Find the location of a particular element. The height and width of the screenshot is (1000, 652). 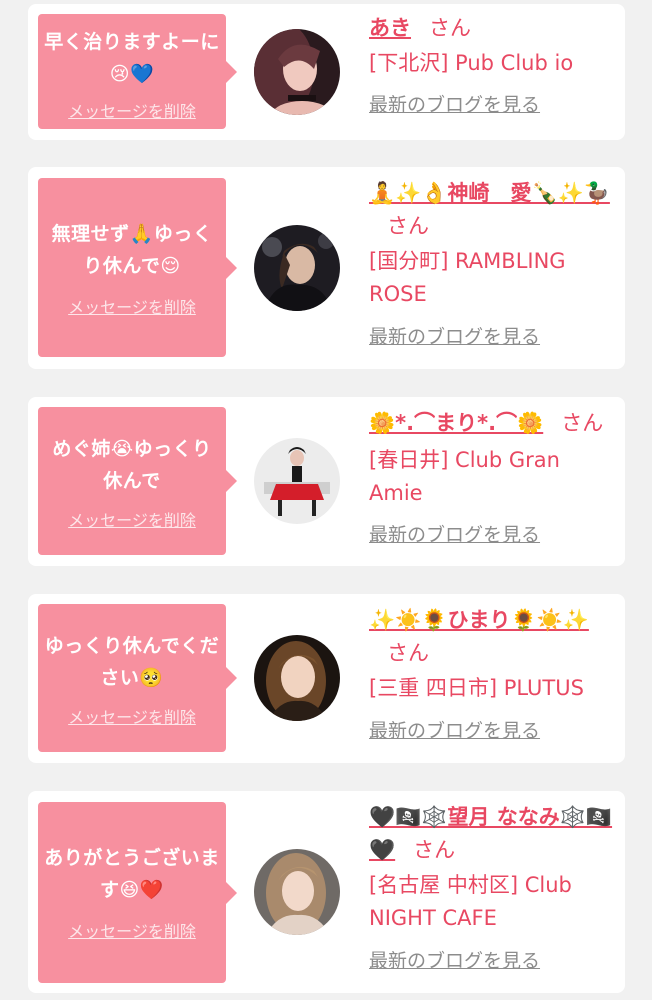

shop-name: [国分町] RAMBLING ROSE is located at coordinates (467, 277).